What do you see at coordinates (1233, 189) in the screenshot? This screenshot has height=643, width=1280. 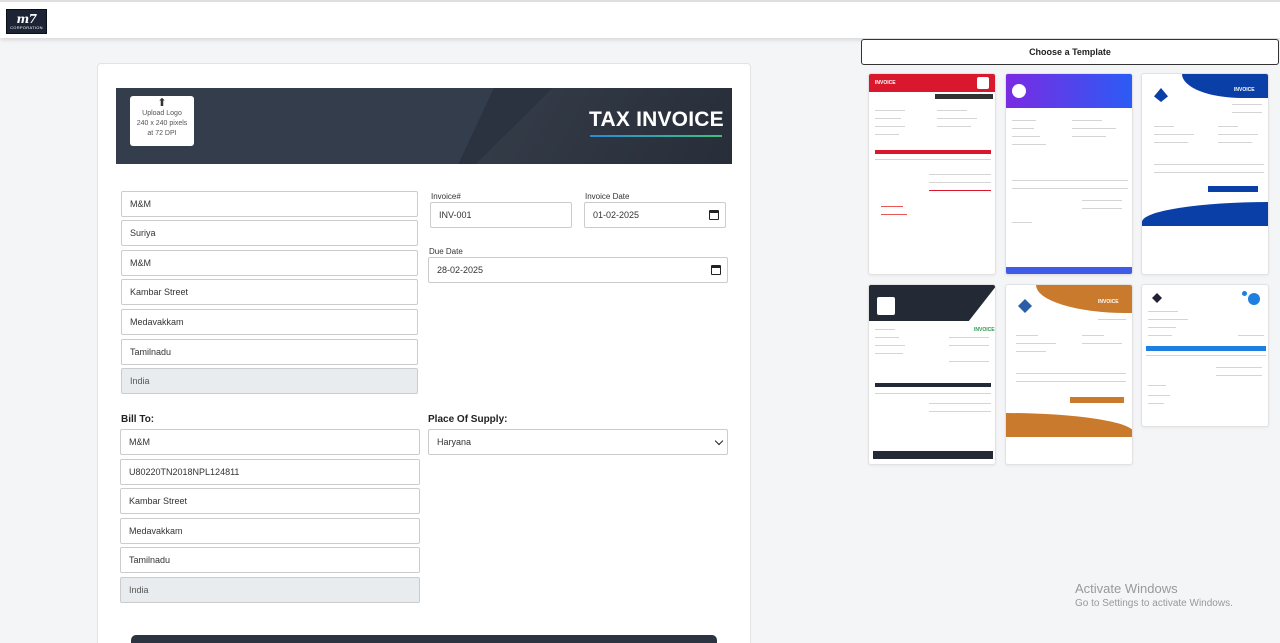 I see `template-blue-total-bar` at bounding box center [1233, 189].